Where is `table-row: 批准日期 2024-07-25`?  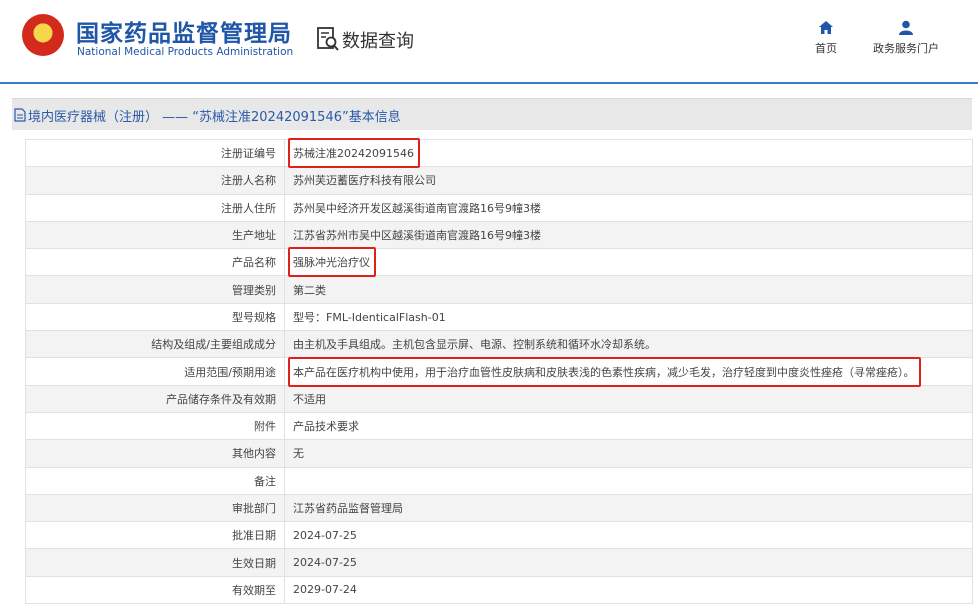
table-row: 批准日期 2024-07-25 is located at coordinates (499, 535).